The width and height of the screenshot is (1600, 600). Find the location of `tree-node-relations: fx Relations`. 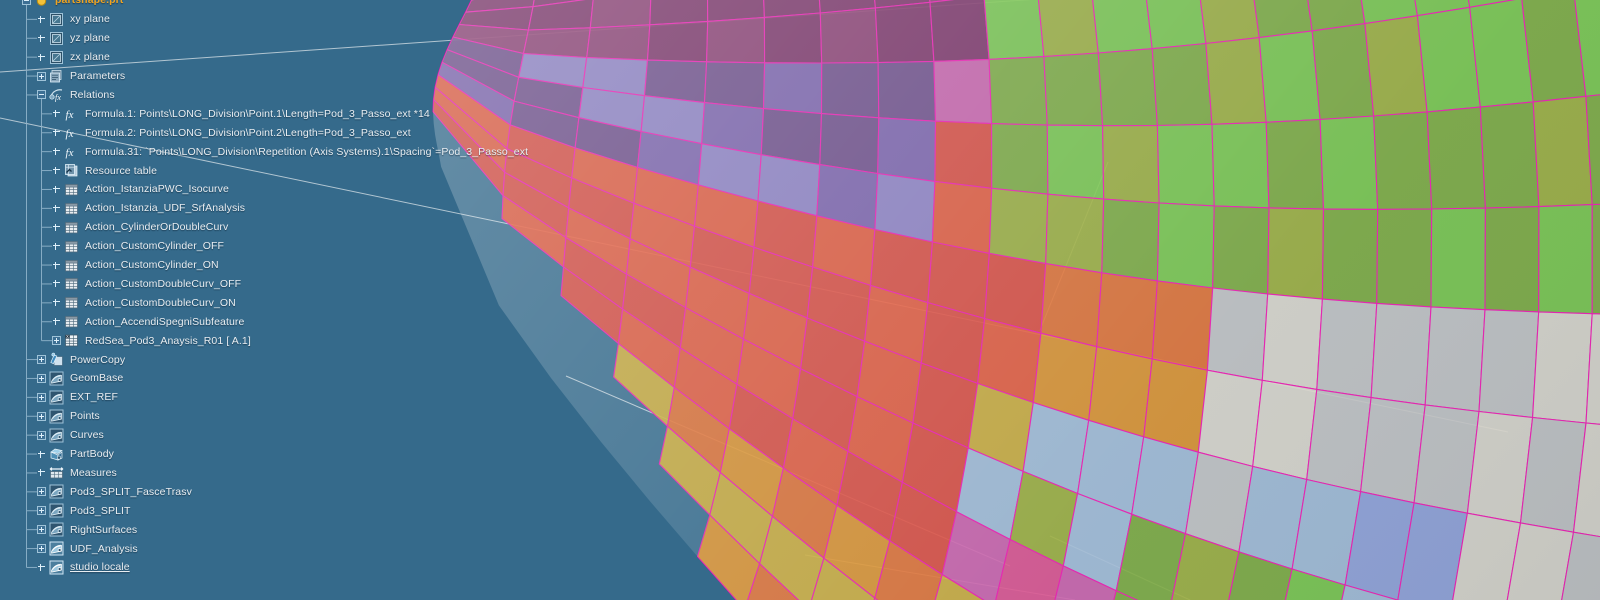

tree-node-relations: fx Relations is located at coordinates (76, 95).